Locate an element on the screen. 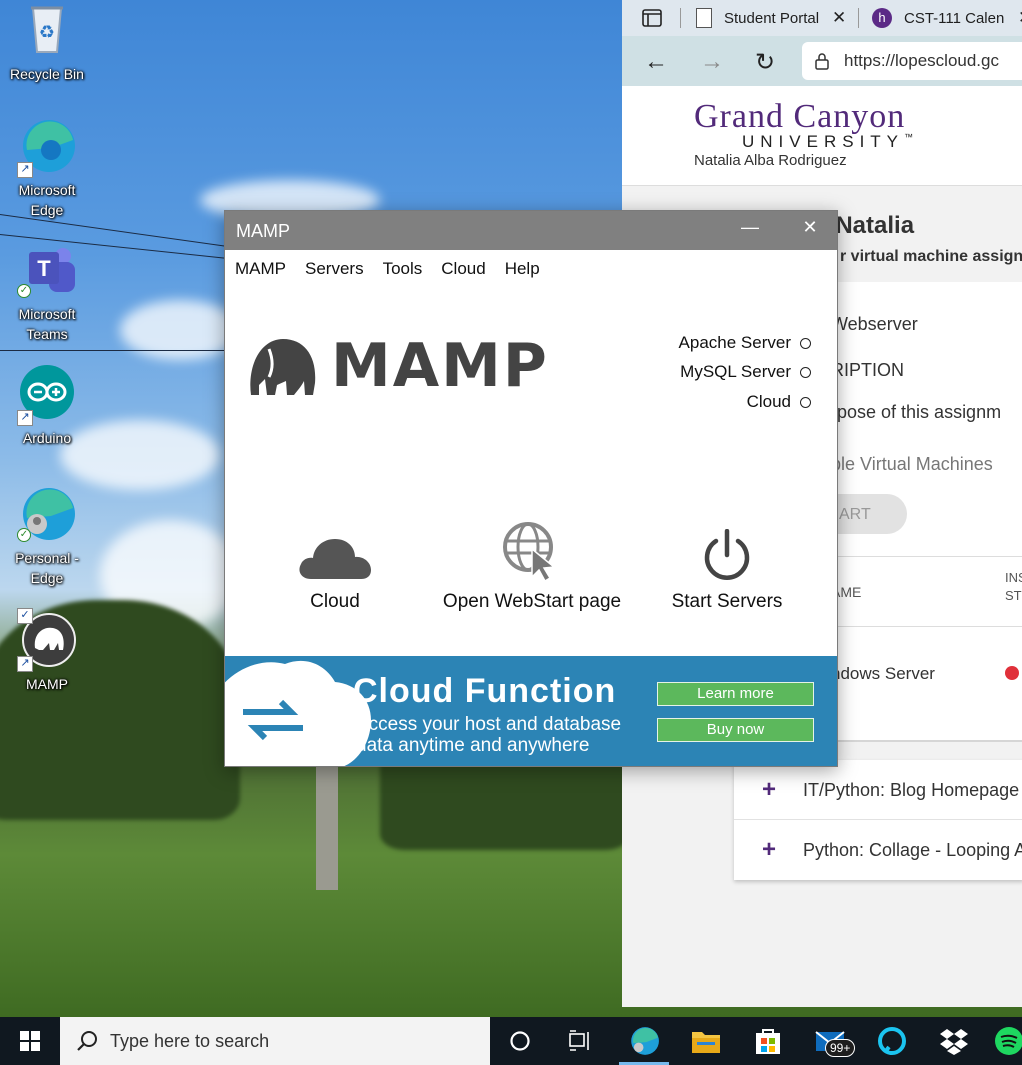 The width and height of the screenshot is (1022, 1065). checkbox-icon: ✓ is located at coordinates (25, 616).